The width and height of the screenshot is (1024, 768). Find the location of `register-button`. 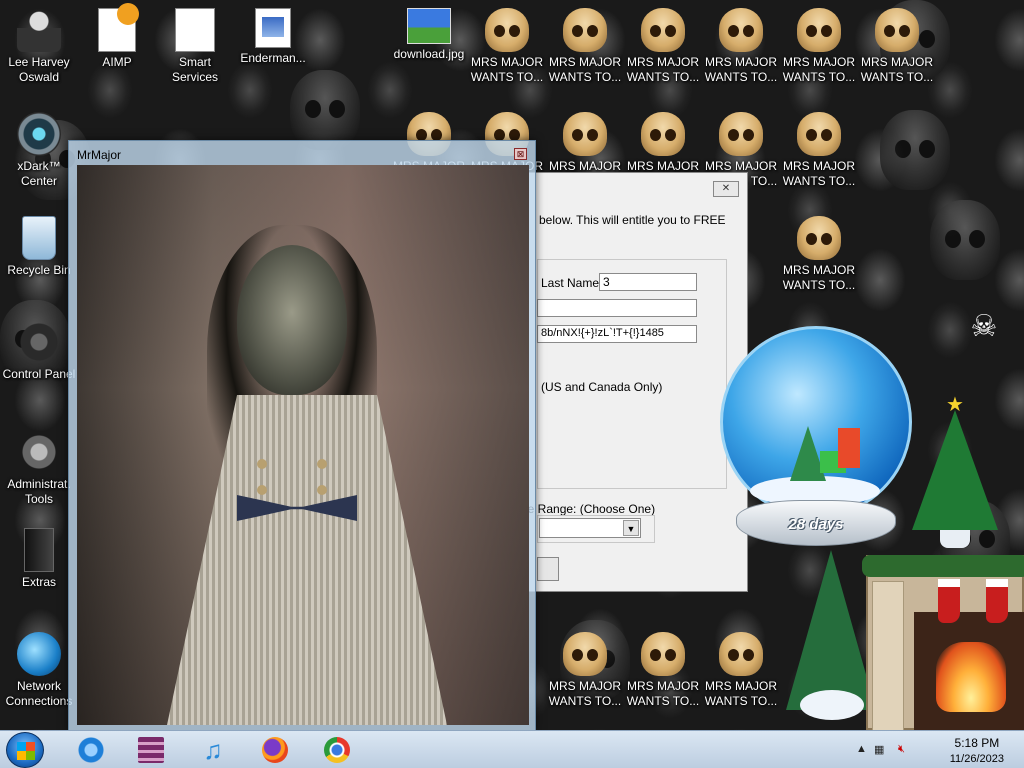

register-button is located at coordinates (548, 569).